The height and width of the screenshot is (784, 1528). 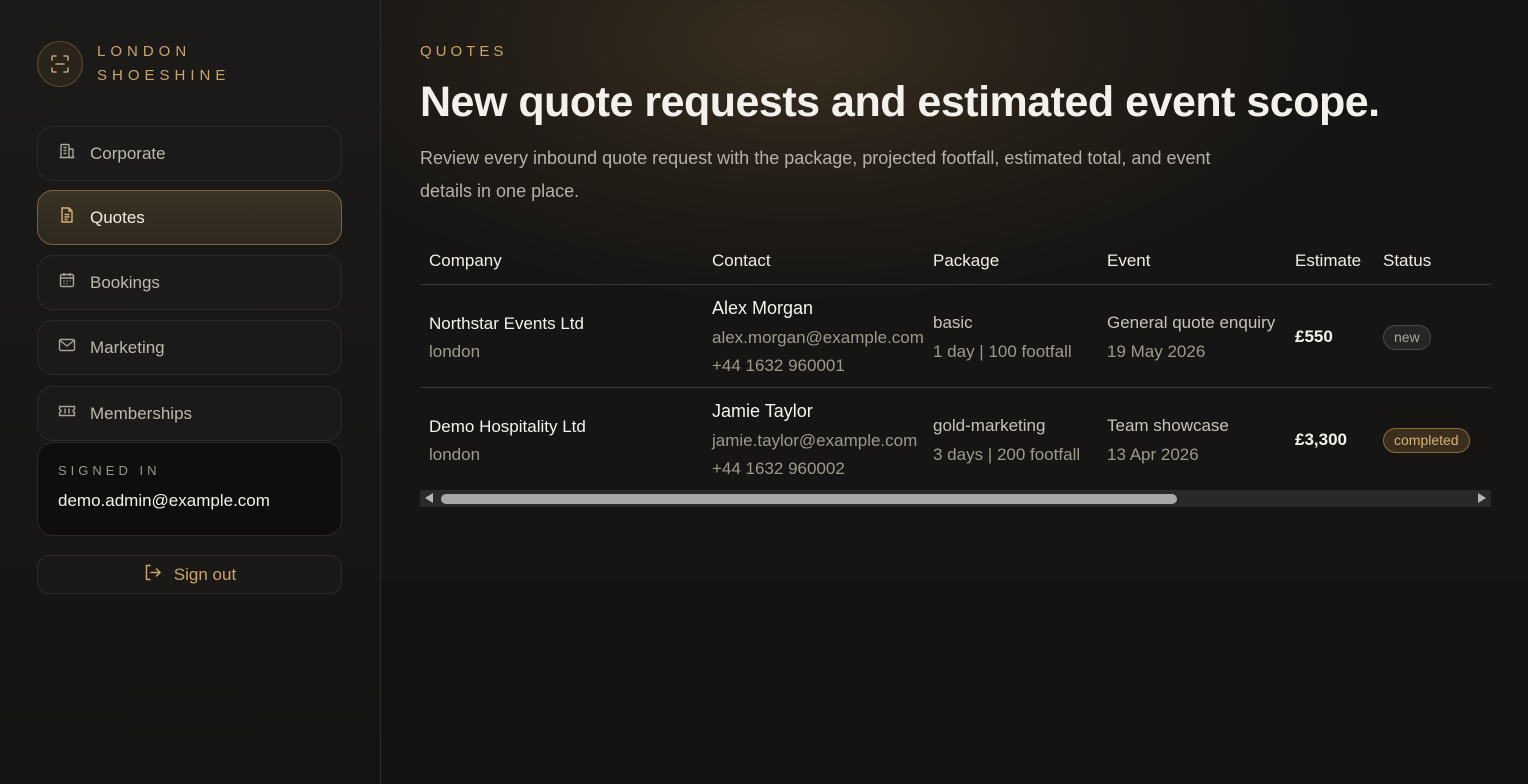 I want to click on status-badge: completed, so click(x=1426, y=440).